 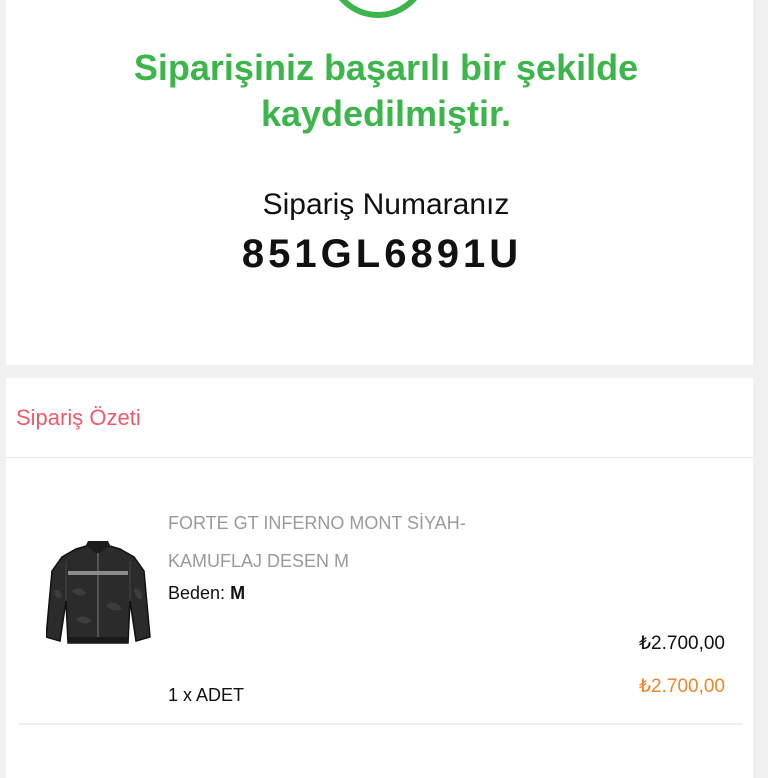 I want to click on price-final: ₺2.700,00, so click(x=681, y=686).